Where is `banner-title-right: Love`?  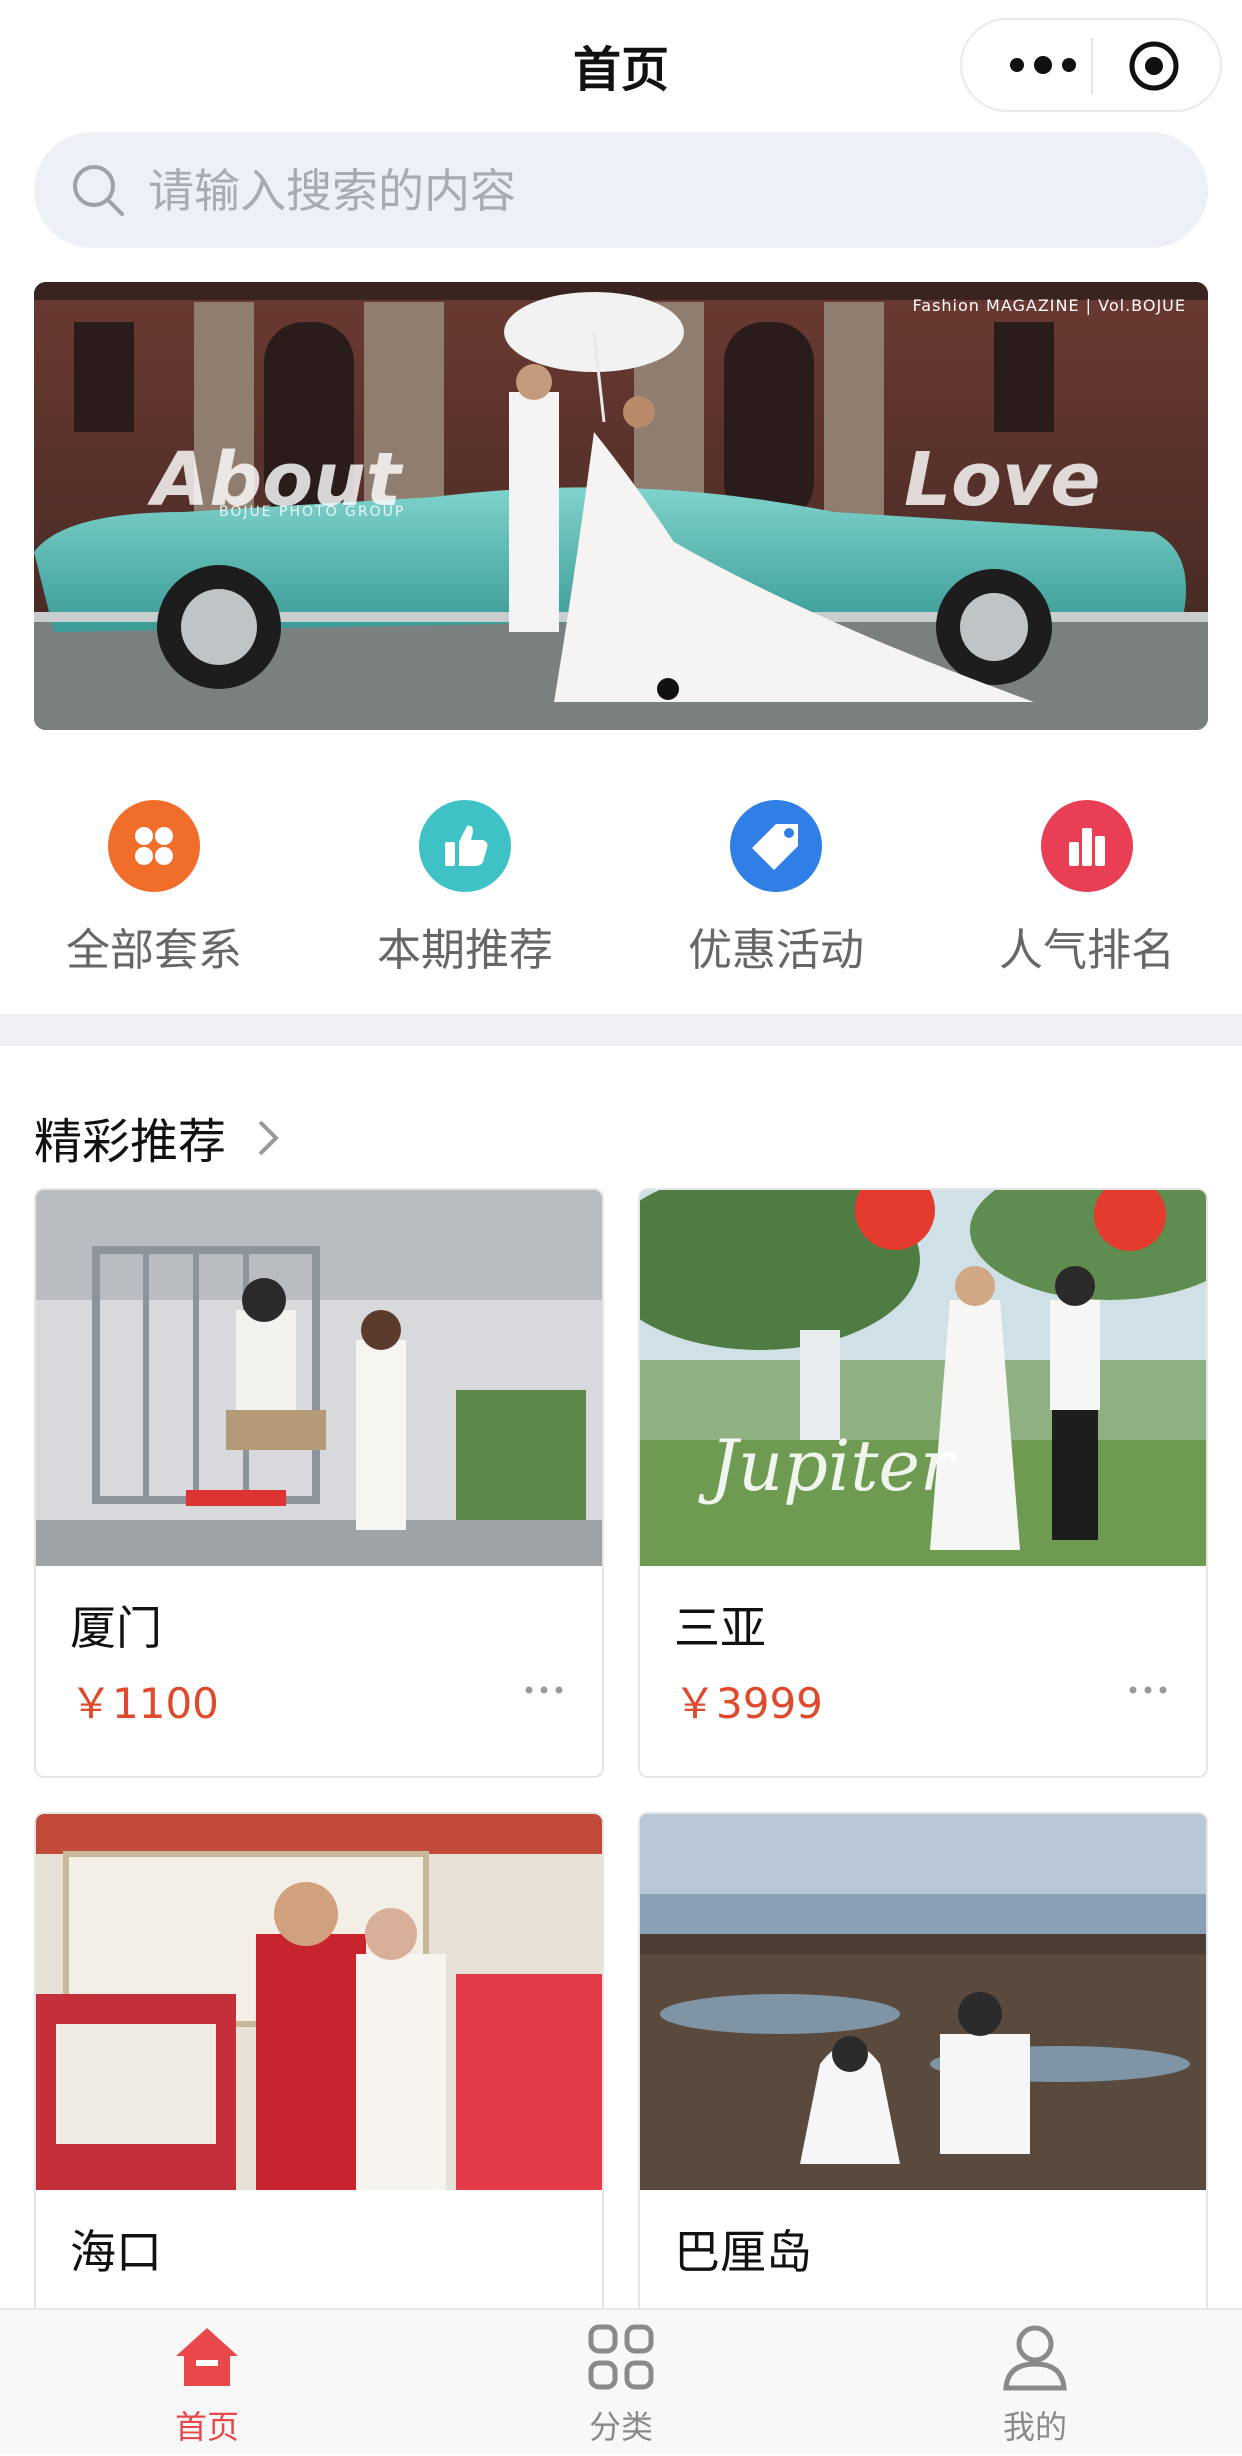 banner-title-right: Love is located at coordinates (1002, 480).